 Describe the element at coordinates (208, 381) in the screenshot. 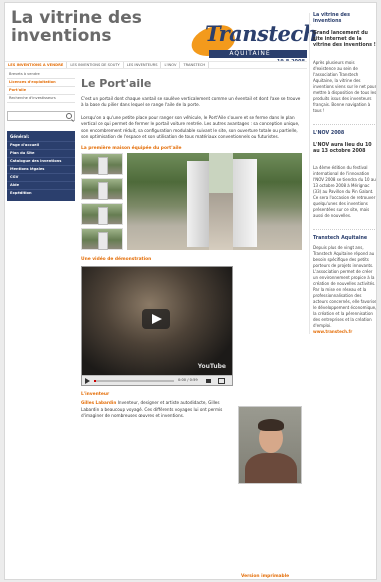

I see `volume-icon` at that location.